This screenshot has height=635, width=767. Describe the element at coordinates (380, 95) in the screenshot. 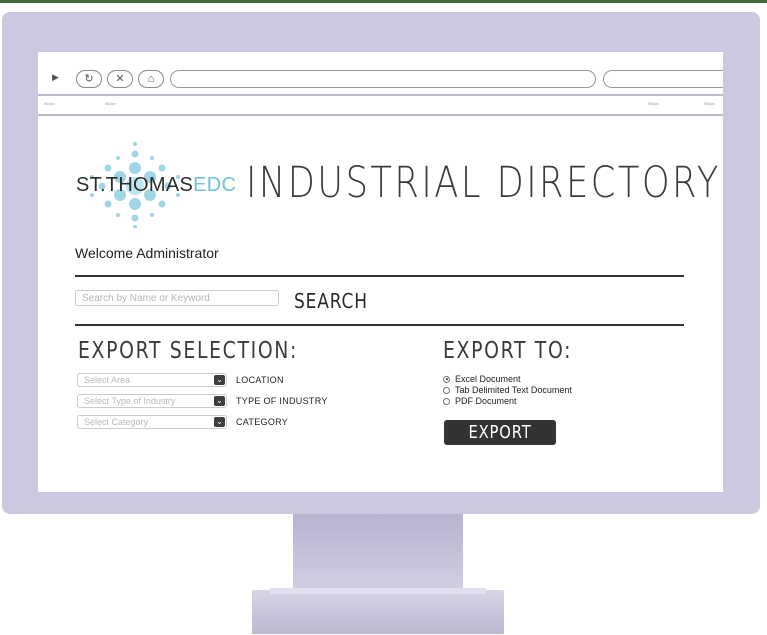

I see `toolbar-divider` at that location.